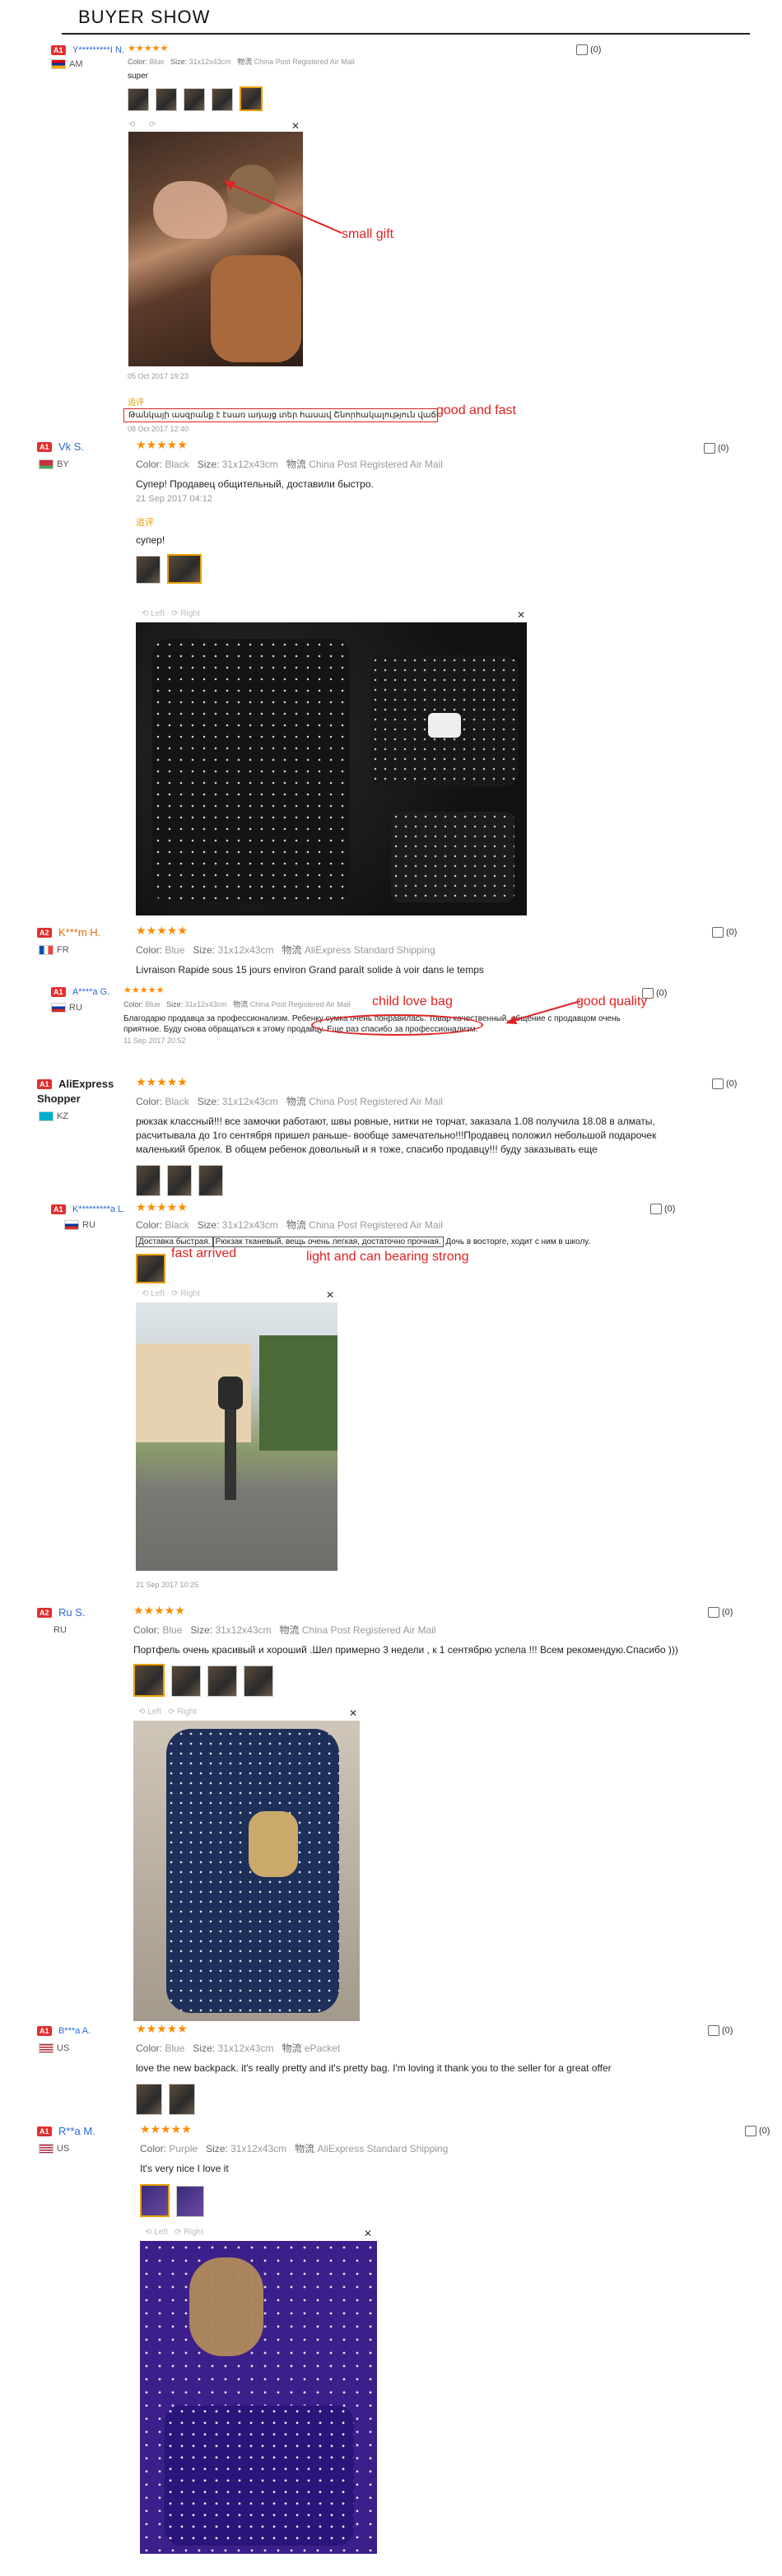  I want to click on reviewer-7: A2 Ru S. RU, so click(61, 1620).